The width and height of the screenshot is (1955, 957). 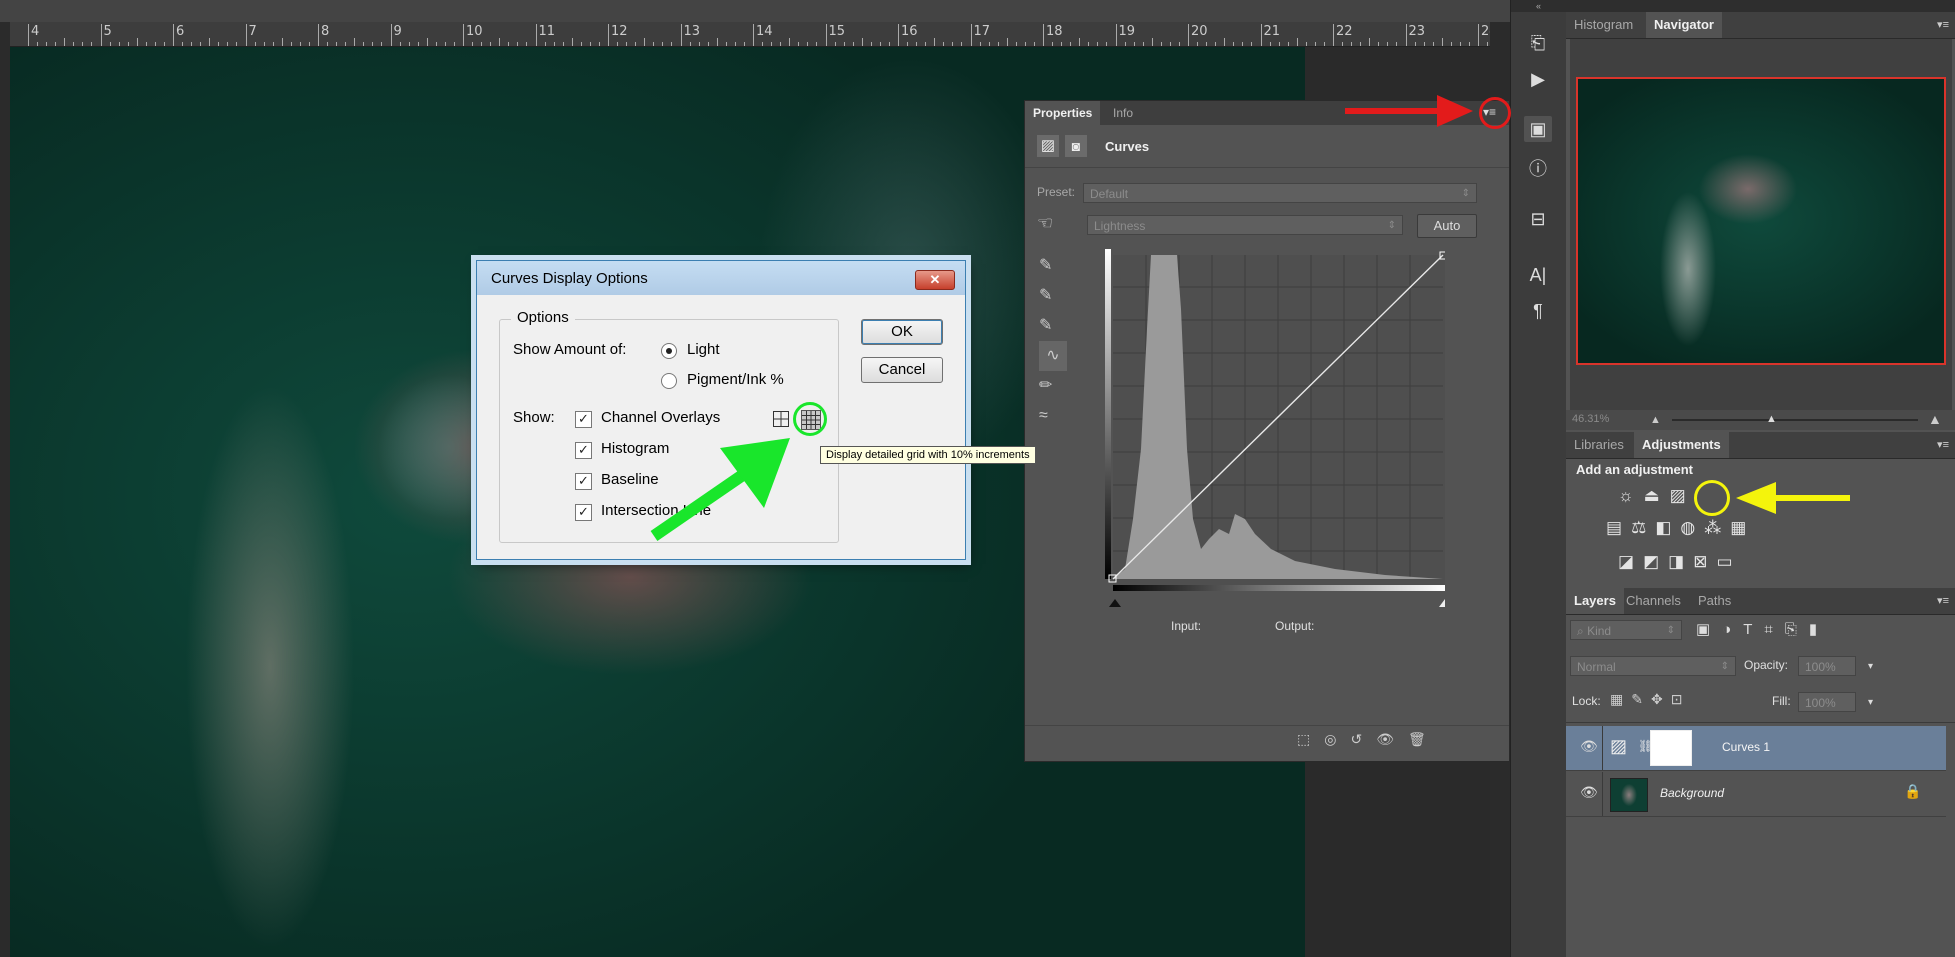 What do you see at coordinates (721, 278) in the screenshot?
I see `dialog-titlebar: Curves Display Options ✕` at bounding box center [721, 278].